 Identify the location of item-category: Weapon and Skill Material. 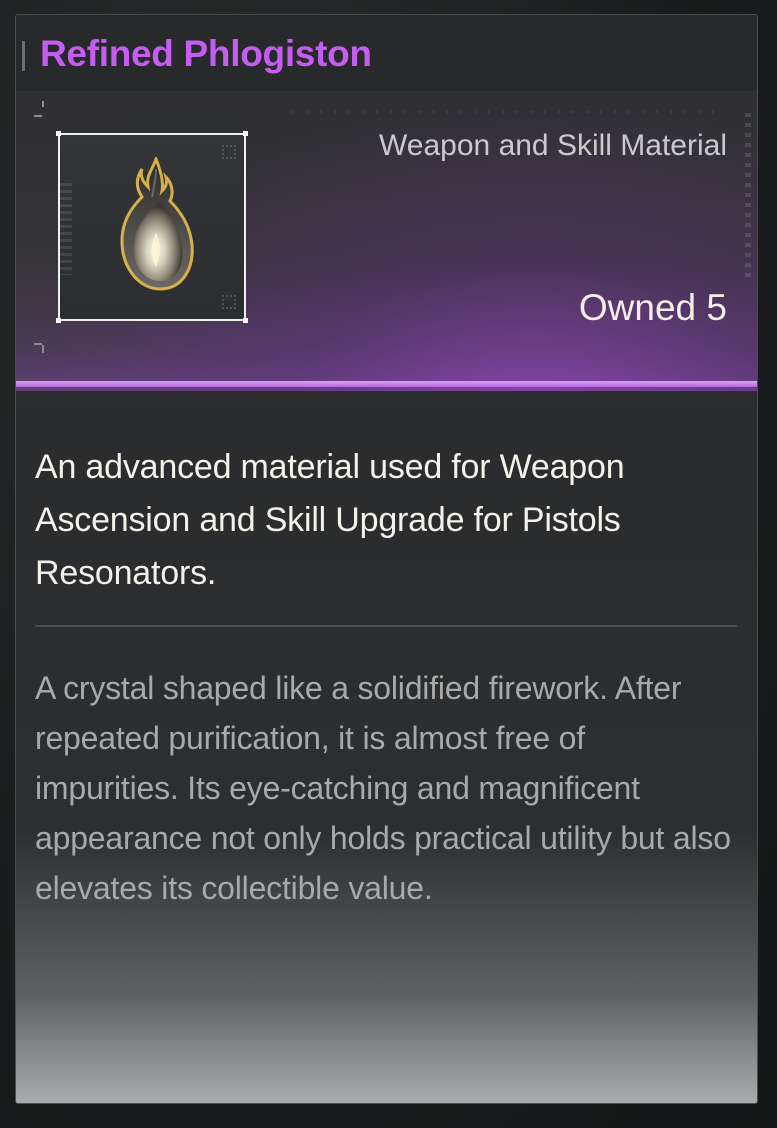
(553, 145).